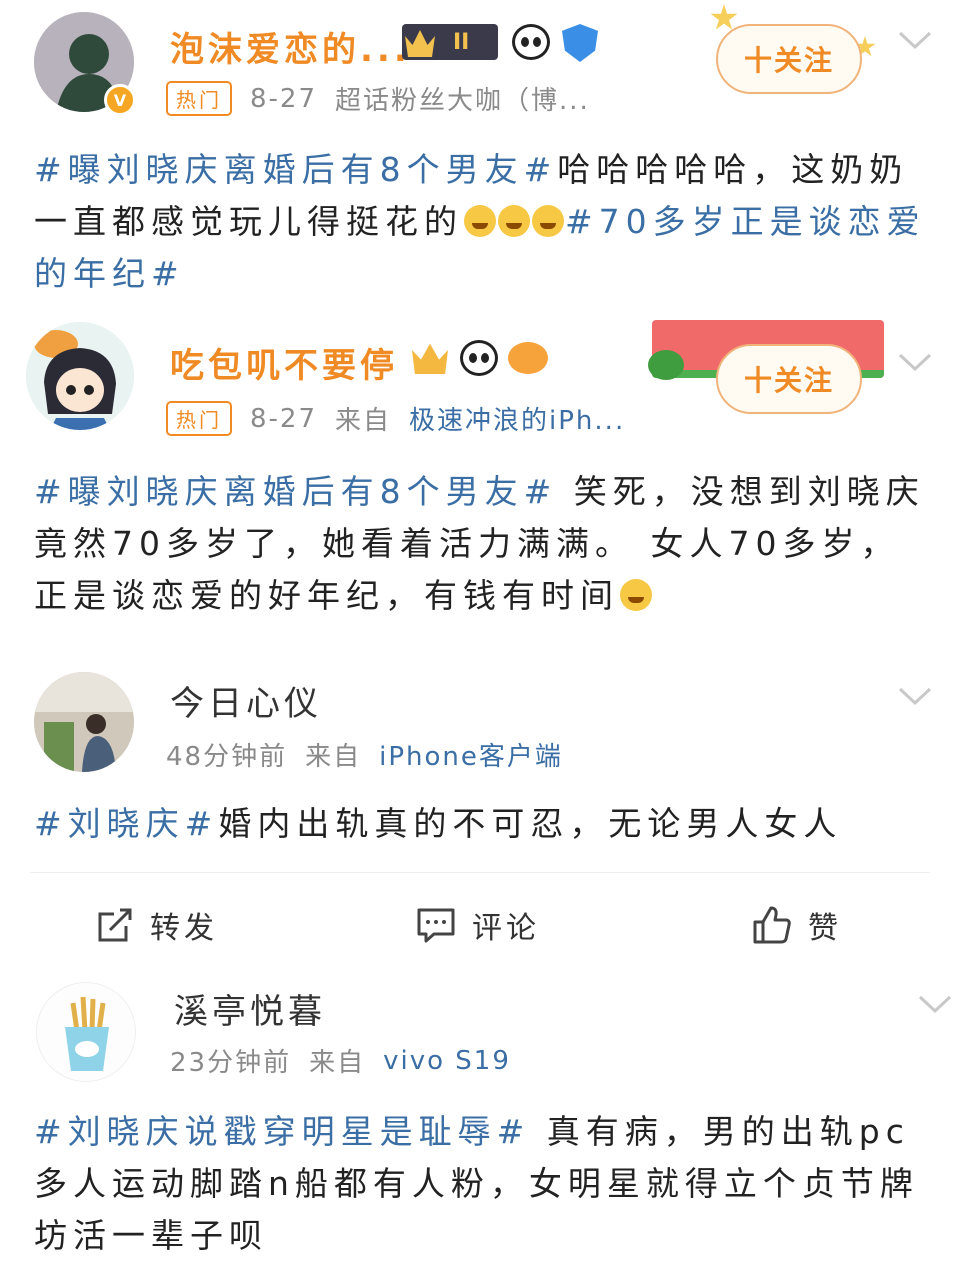 The width and height of the screenshot is (960, 1280). Describe the element at coordinates (636, 595) in the screenshot. I see `thinking-emoji-icon` at that location.